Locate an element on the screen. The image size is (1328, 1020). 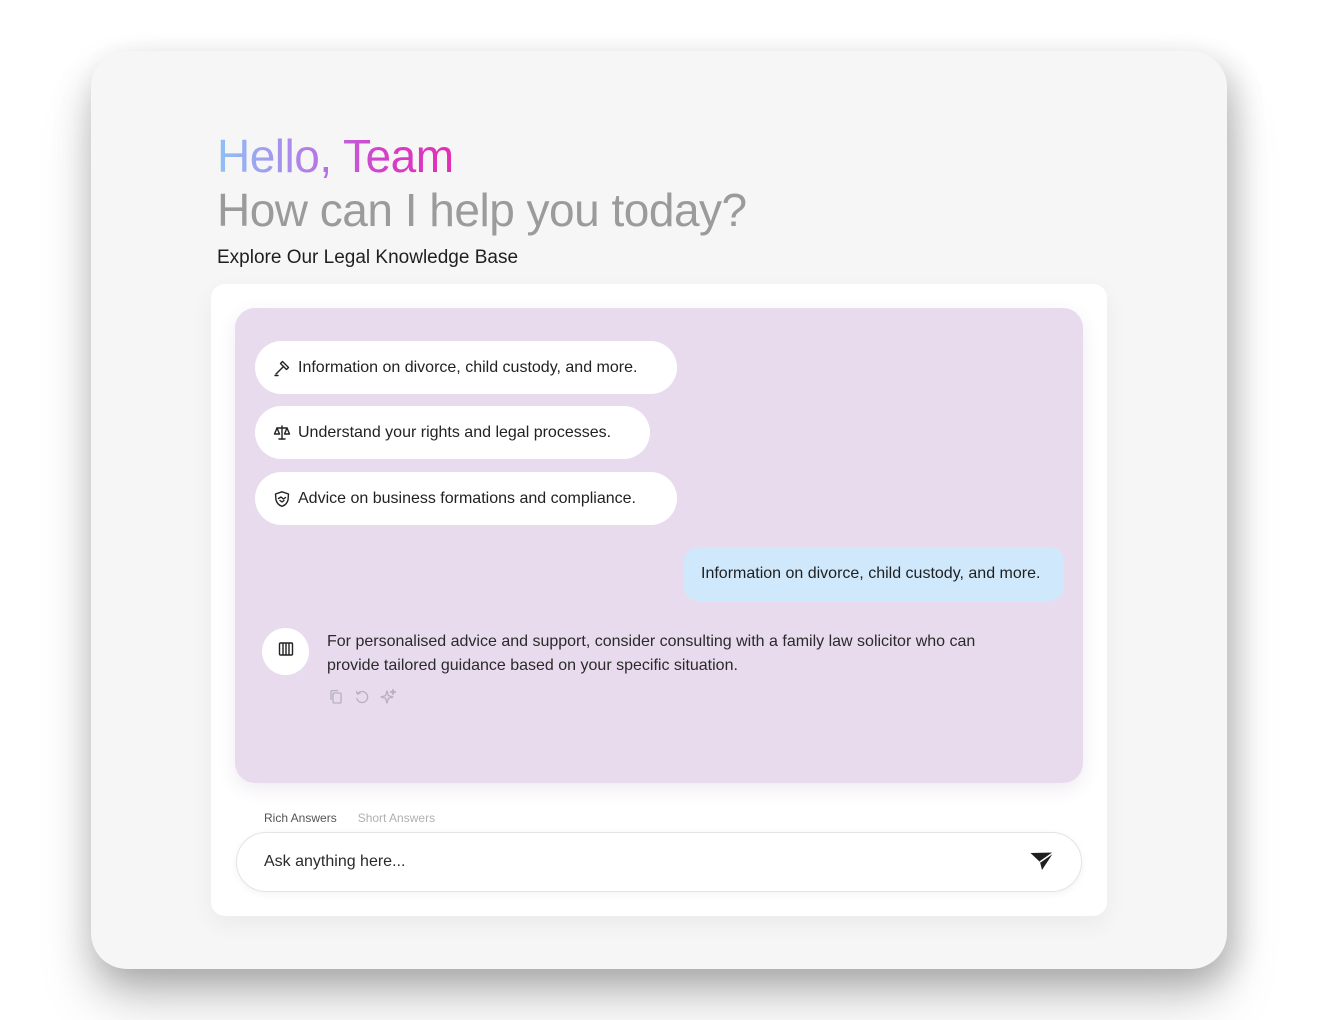
gavel-icon is located at coordinates (282, 368).